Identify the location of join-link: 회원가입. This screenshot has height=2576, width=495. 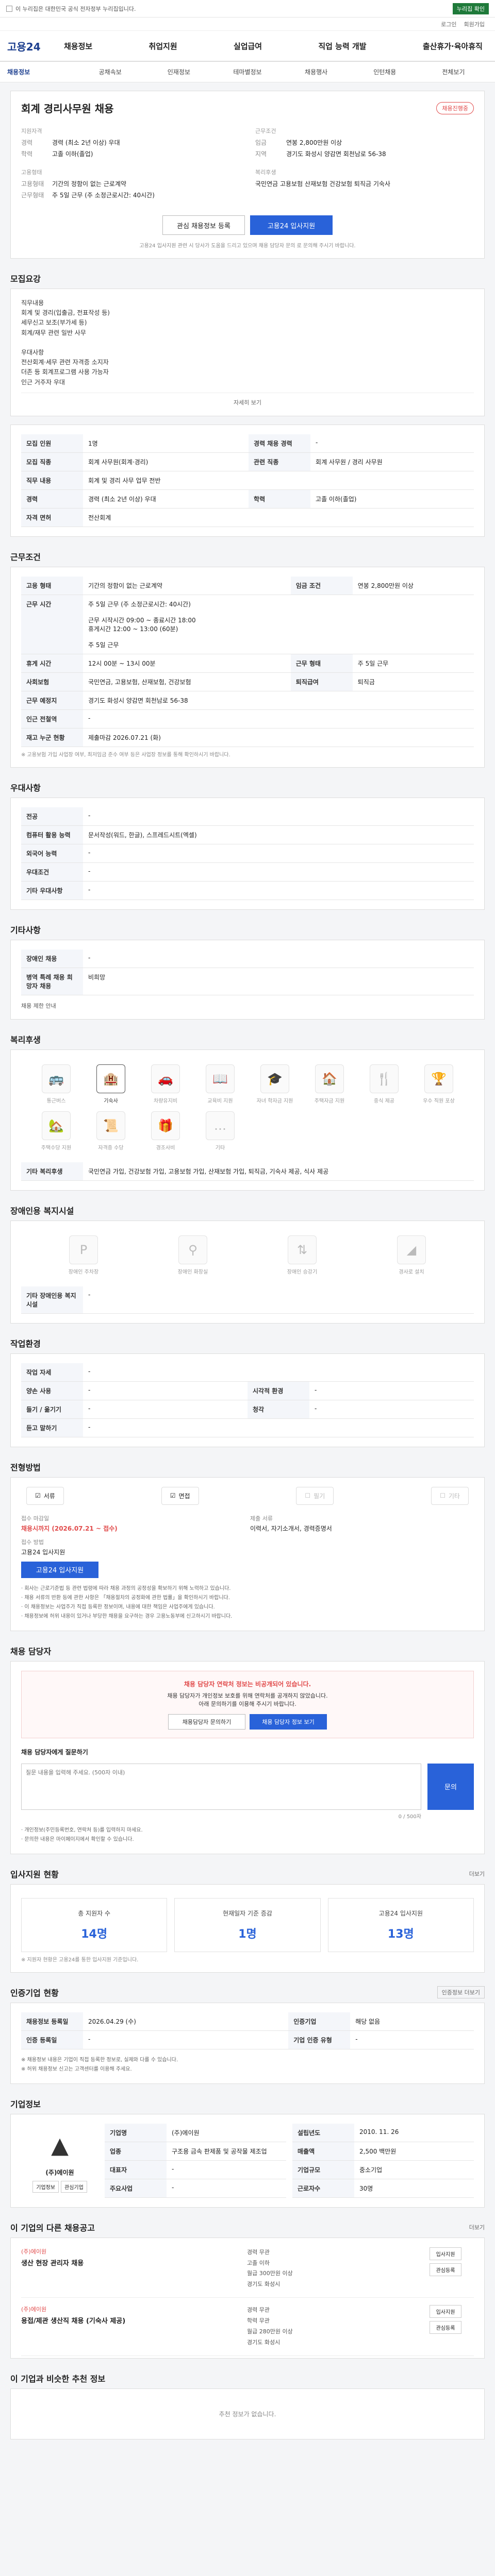
(474, 24).